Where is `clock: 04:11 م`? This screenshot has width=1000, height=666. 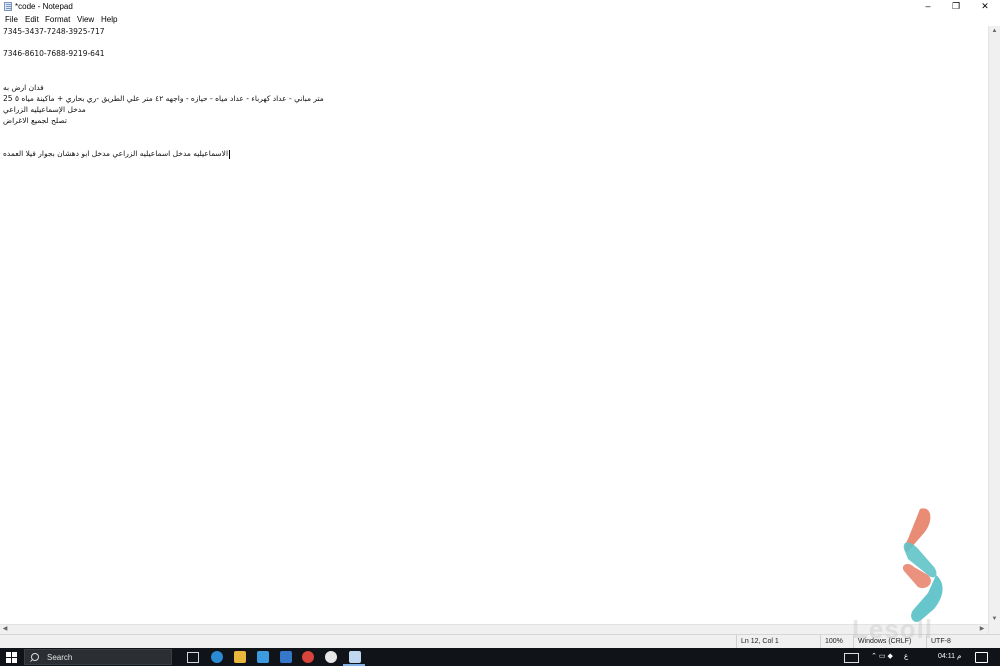
clock: 04:11 م is located at coordinates (949, 657).